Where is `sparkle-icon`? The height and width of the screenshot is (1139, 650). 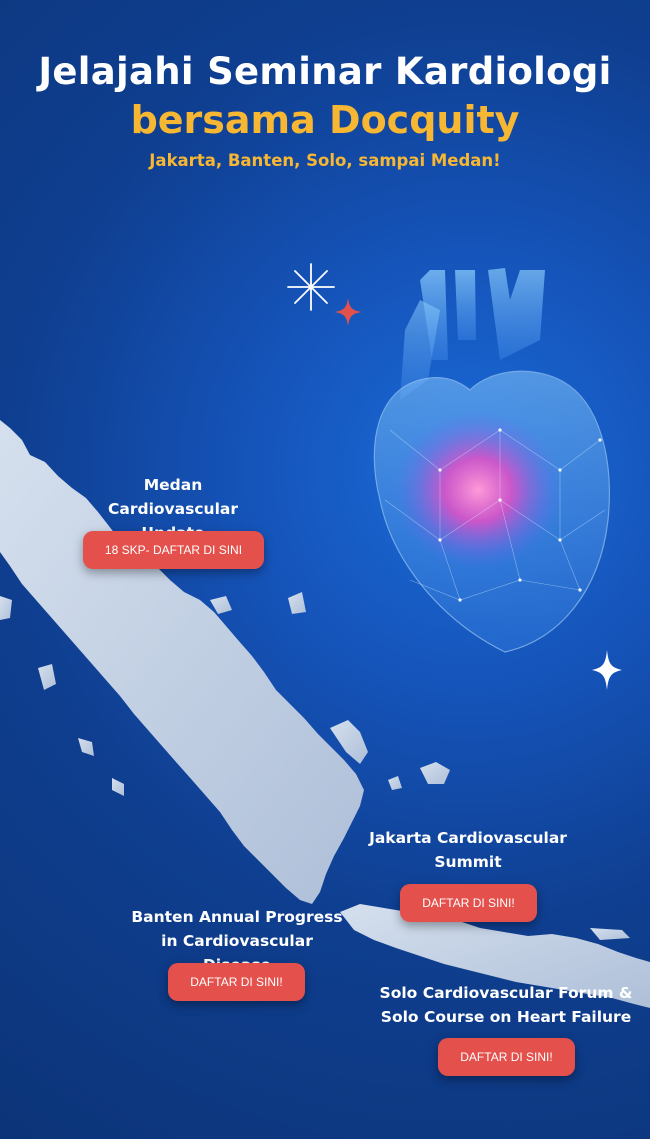 sparkle-icon is located at coordinates (311, 287).